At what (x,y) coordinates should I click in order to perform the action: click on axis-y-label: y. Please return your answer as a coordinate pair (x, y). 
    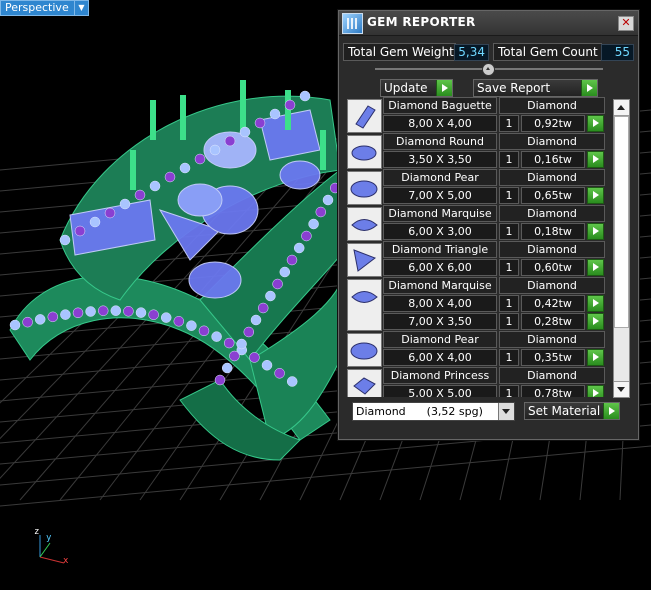
    Looking at the image, I should click on (49, 538).